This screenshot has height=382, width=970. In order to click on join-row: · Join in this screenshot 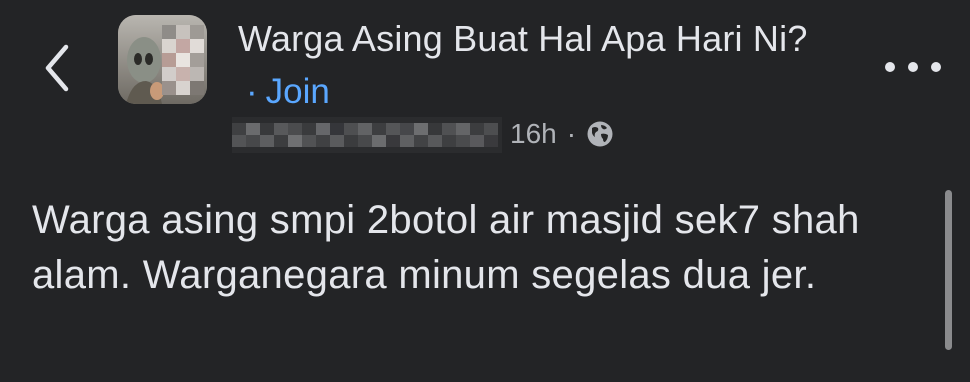, I will do `click(288, 92)`.